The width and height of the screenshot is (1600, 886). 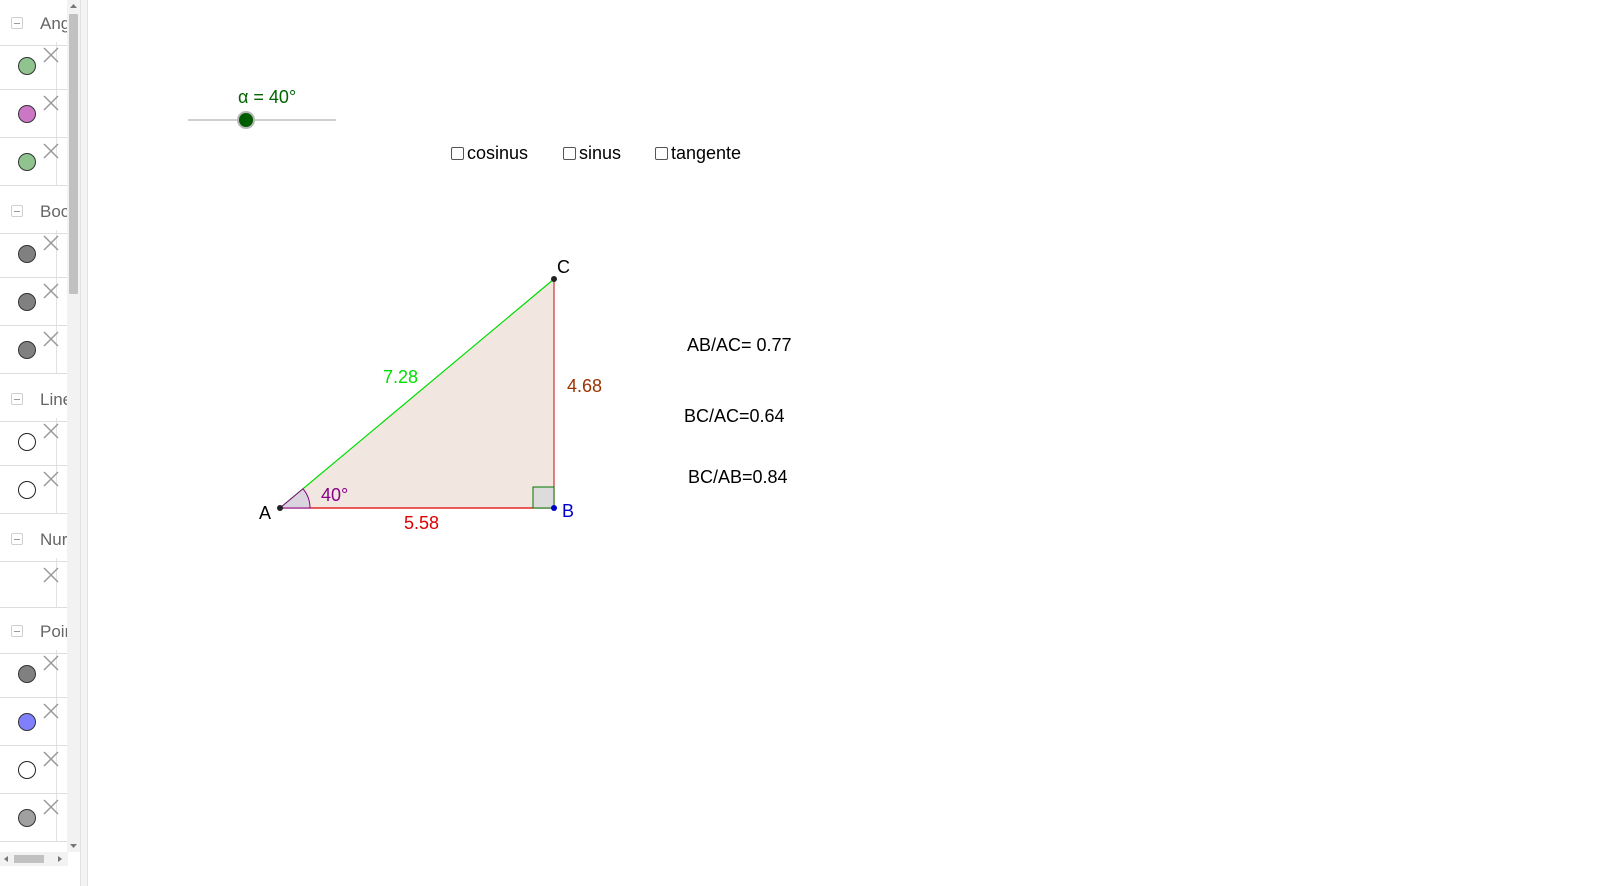 I want to click on scroll-up-icon, so click(x=73, y=6).